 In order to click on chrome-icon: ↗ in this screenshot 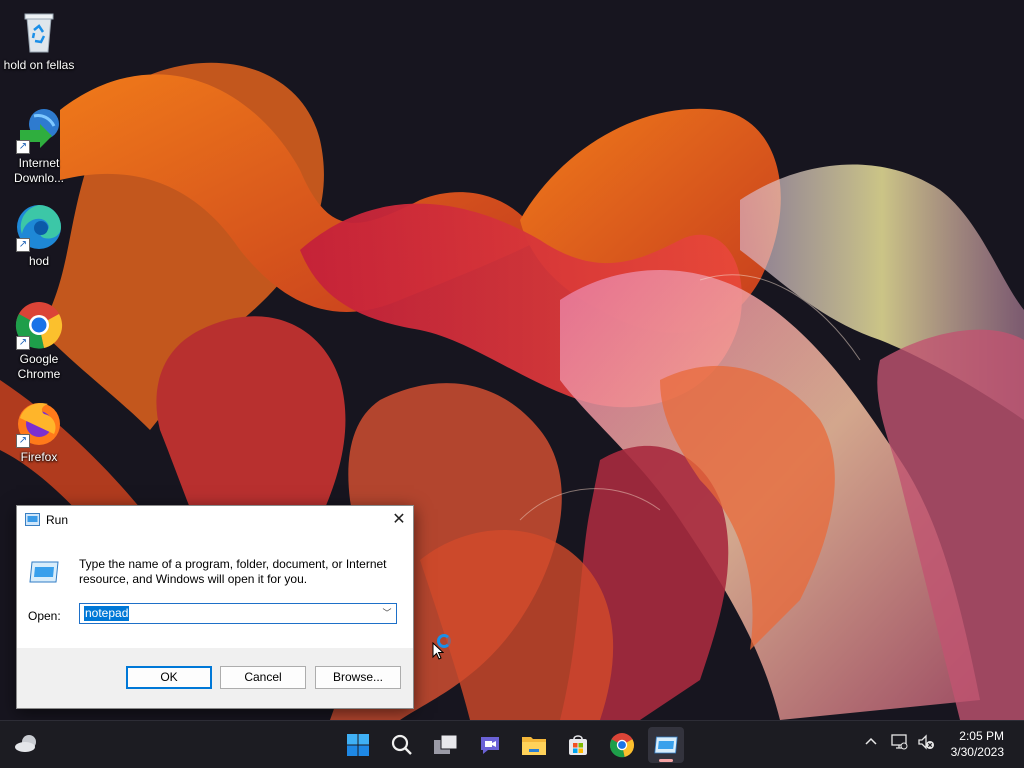, I will do `click(39, 325)`.